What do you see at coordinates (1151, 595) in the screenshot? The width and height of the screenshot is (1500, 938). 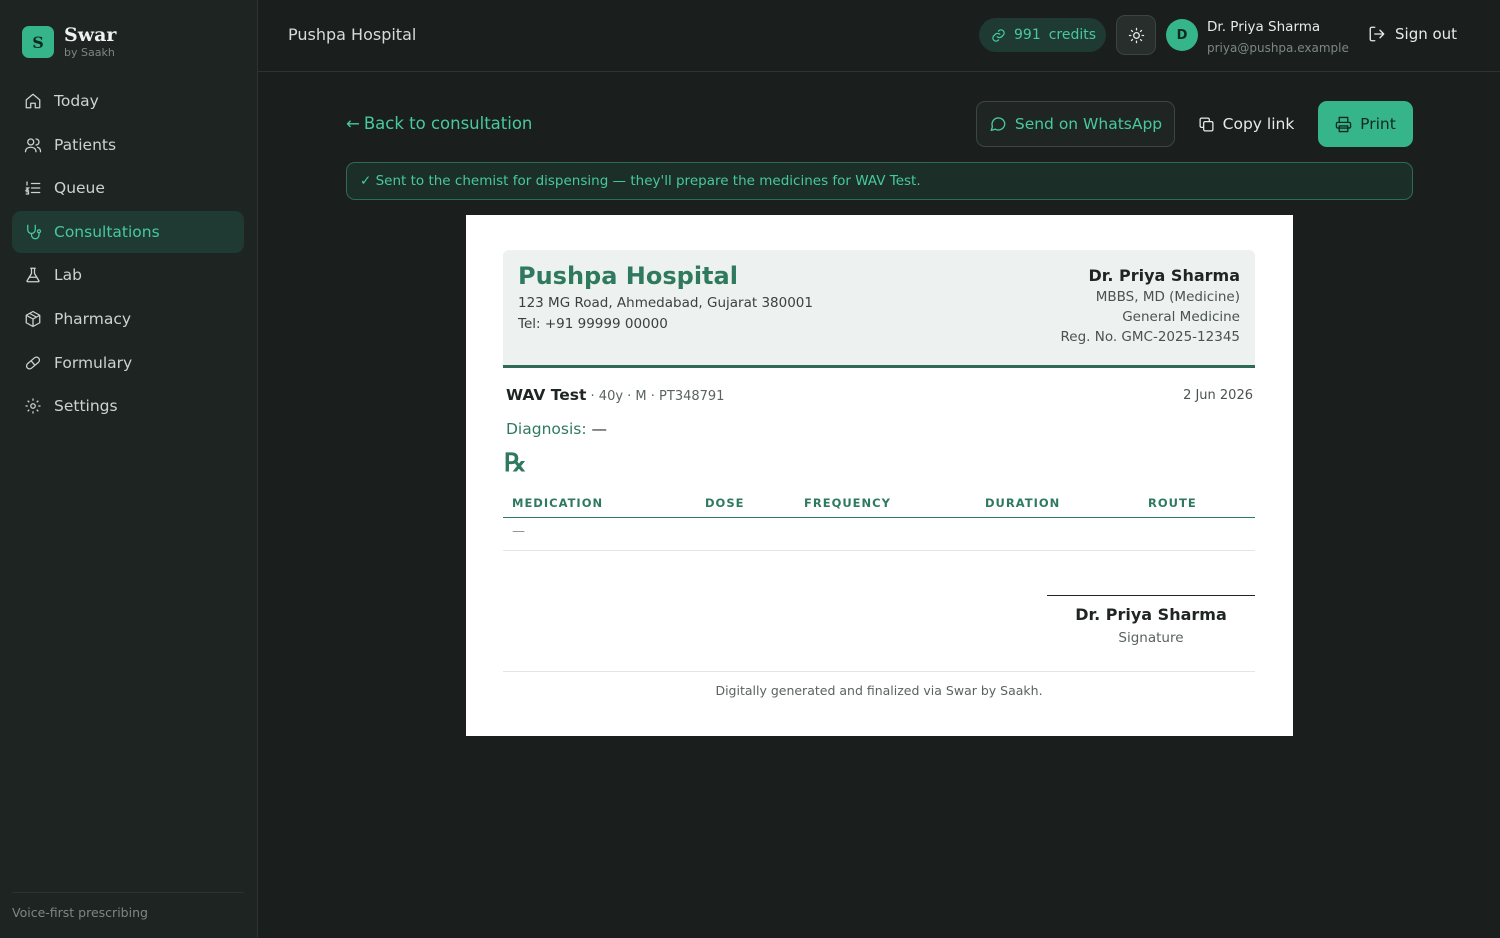 I see `signature-line` at bounding box center [1151, 595].